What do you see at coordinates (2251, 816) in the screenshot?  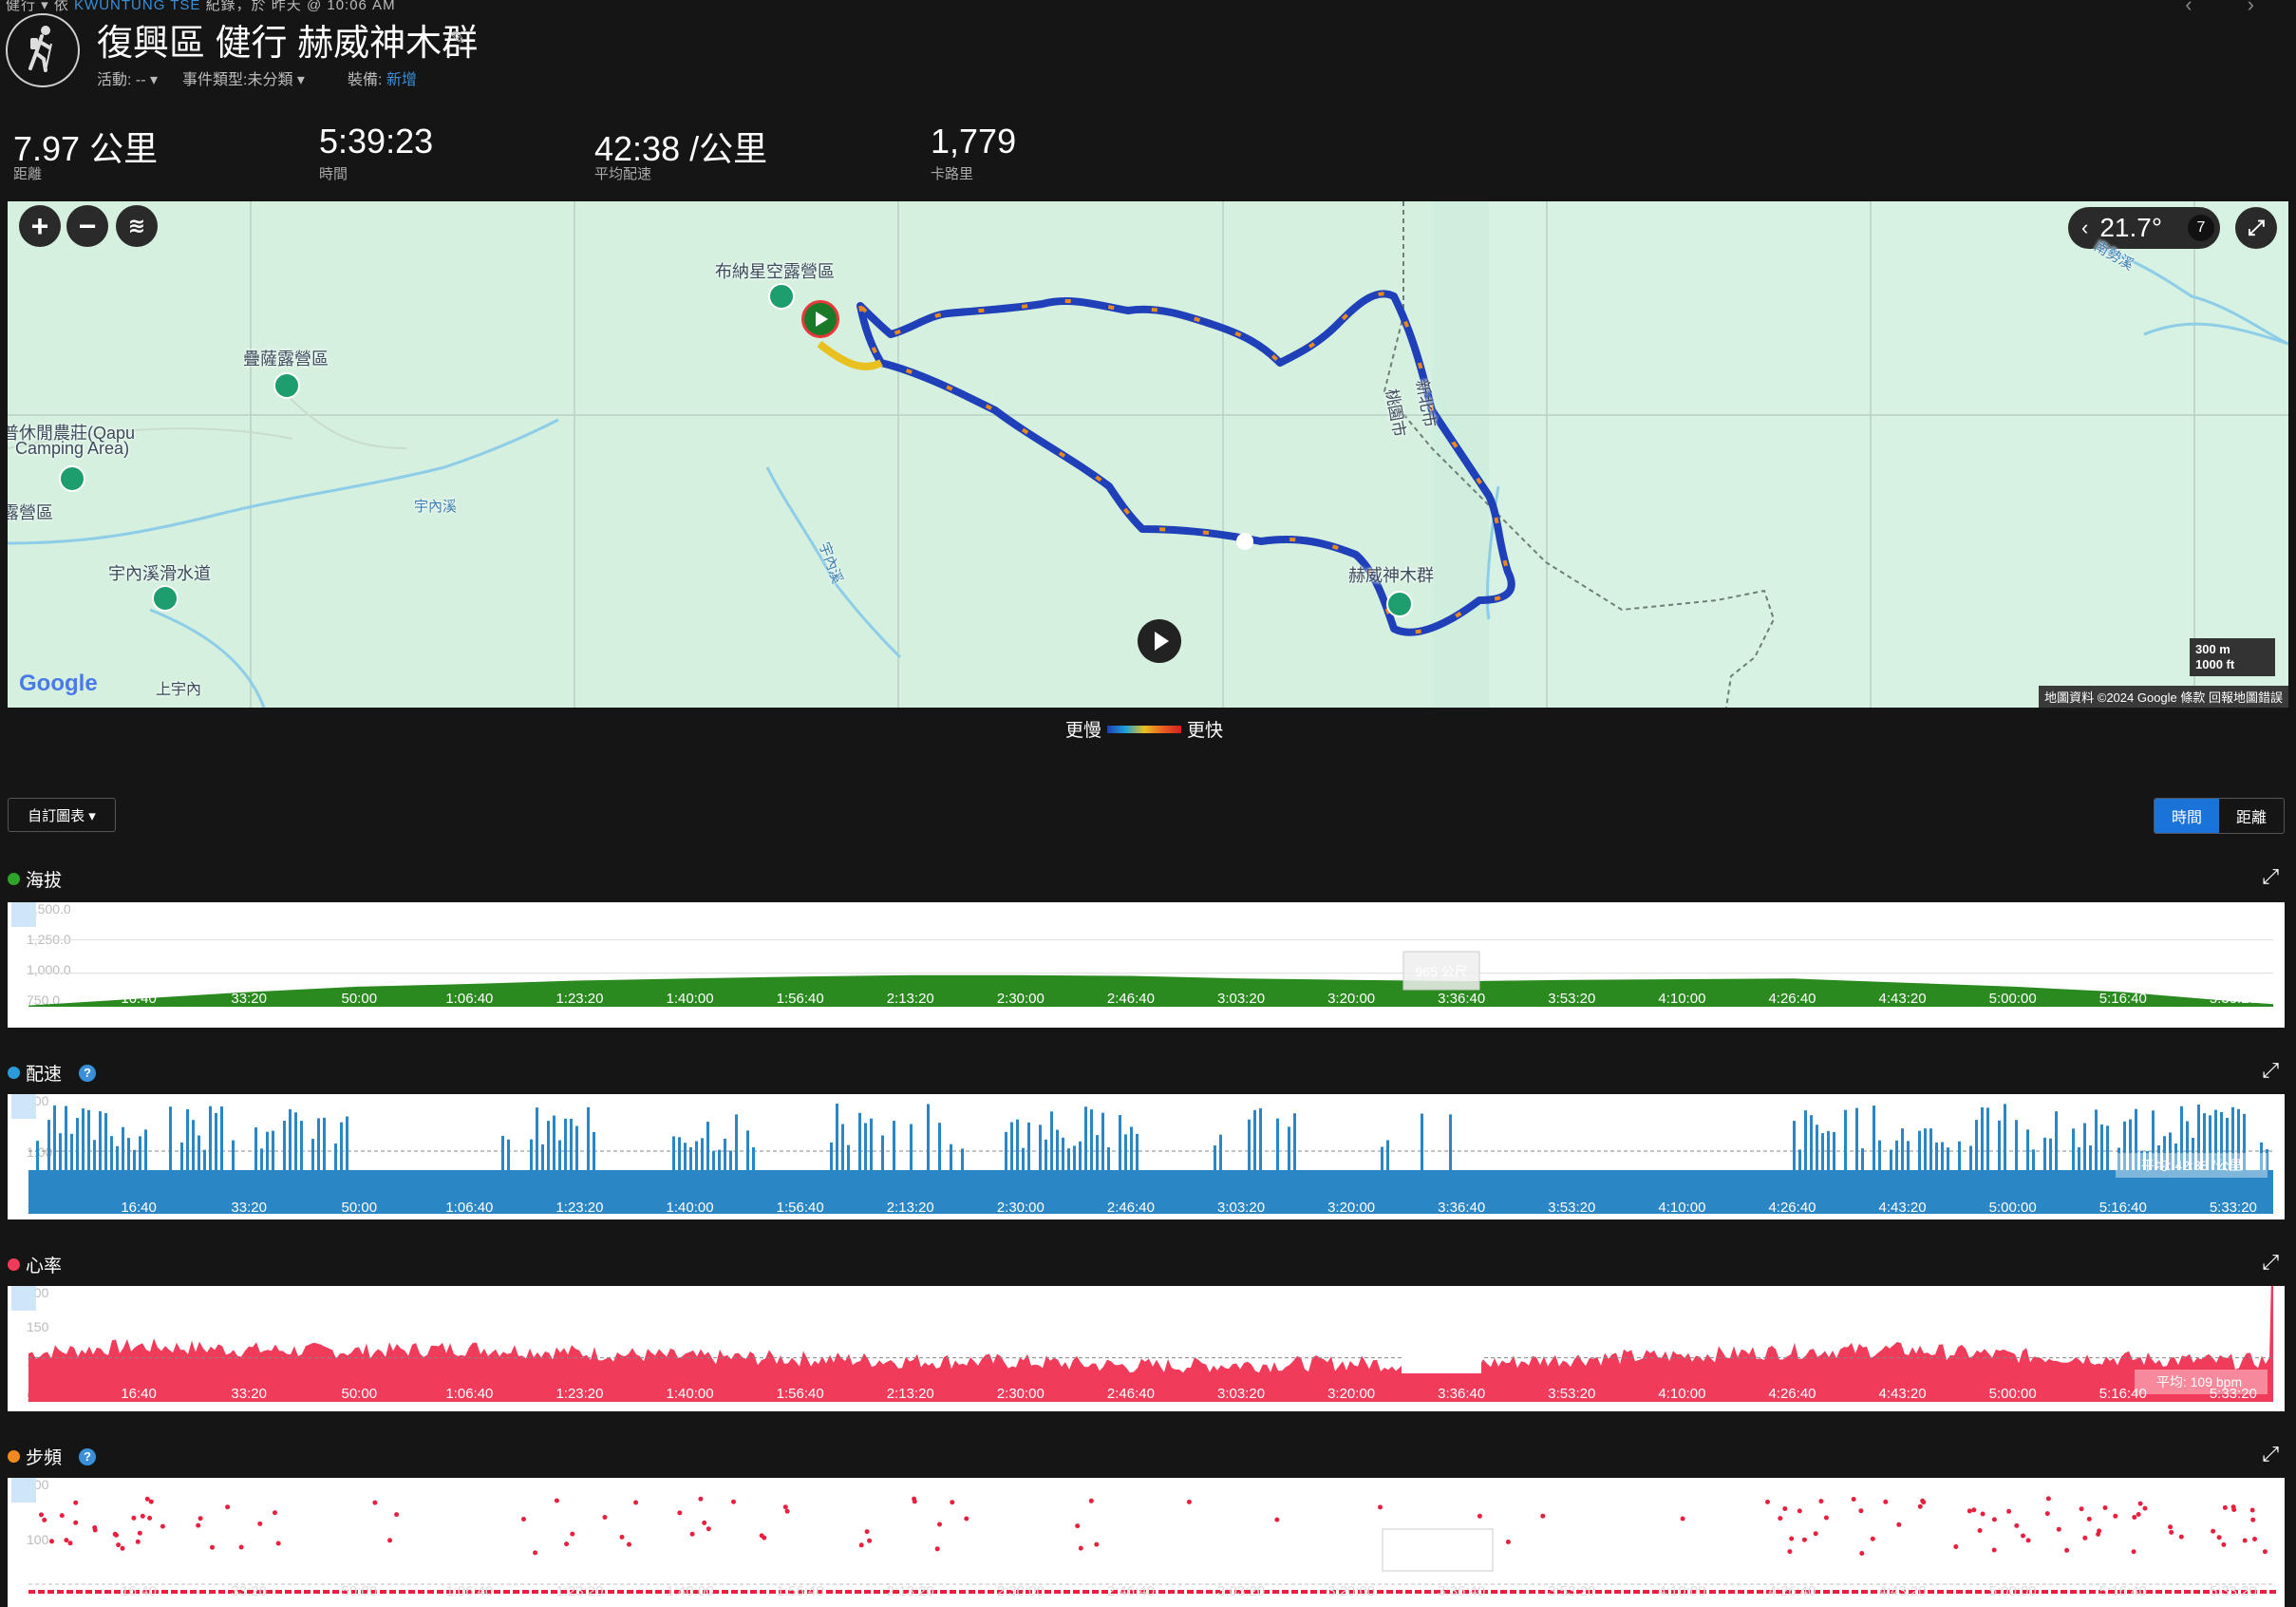 I see `distance-toggle: 距離` at bounding box center [2251, 816].